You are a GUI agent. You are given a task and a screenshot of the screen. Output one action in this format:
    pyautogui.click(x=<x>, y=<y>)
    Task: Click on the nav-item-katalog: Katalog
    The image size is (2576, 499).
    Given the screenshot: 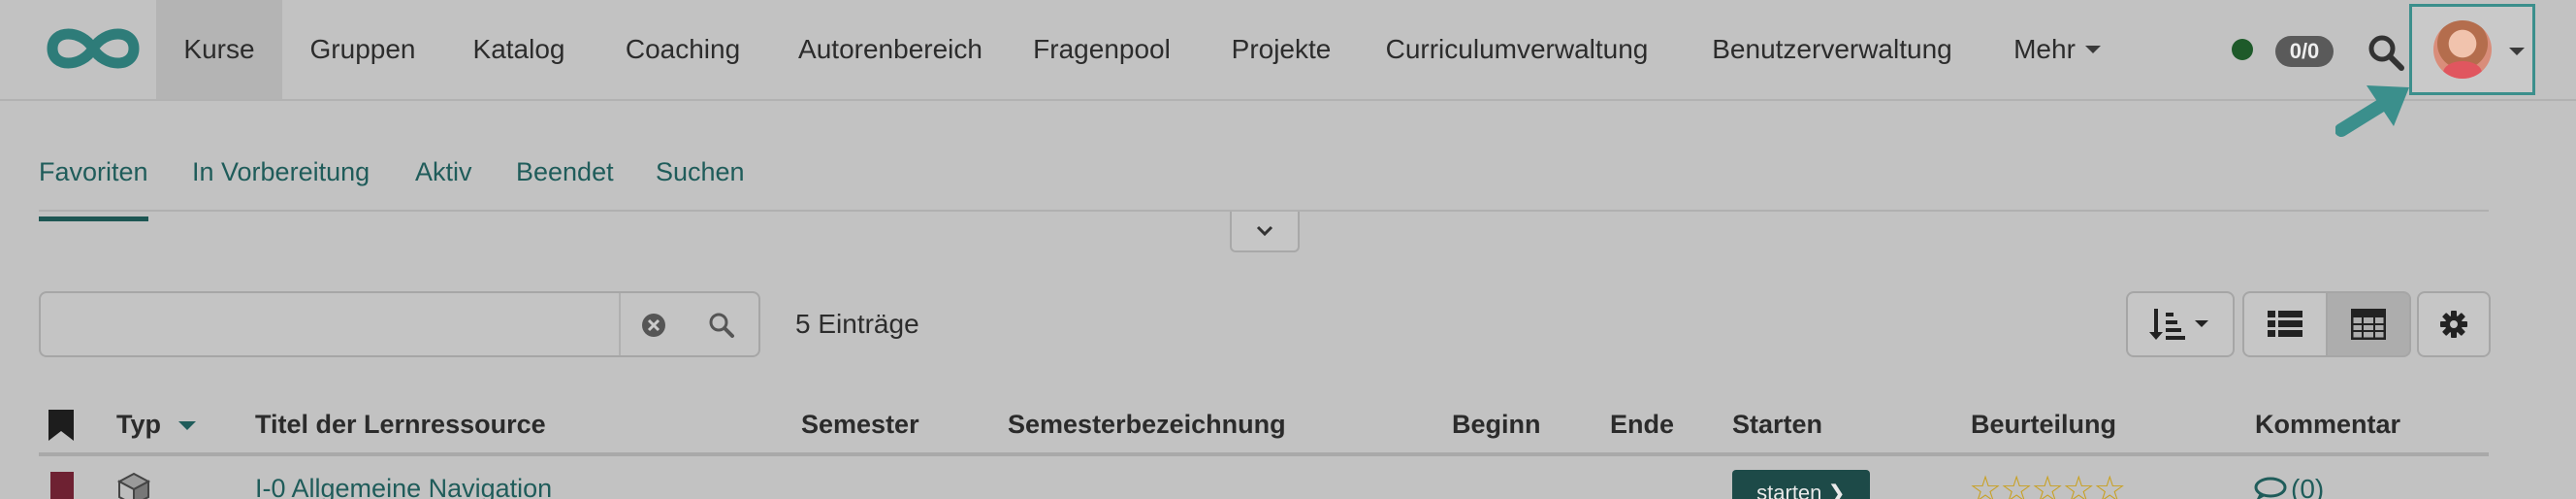 What is the action you would take?
    pyautogui.click(x=519, y=49)
    